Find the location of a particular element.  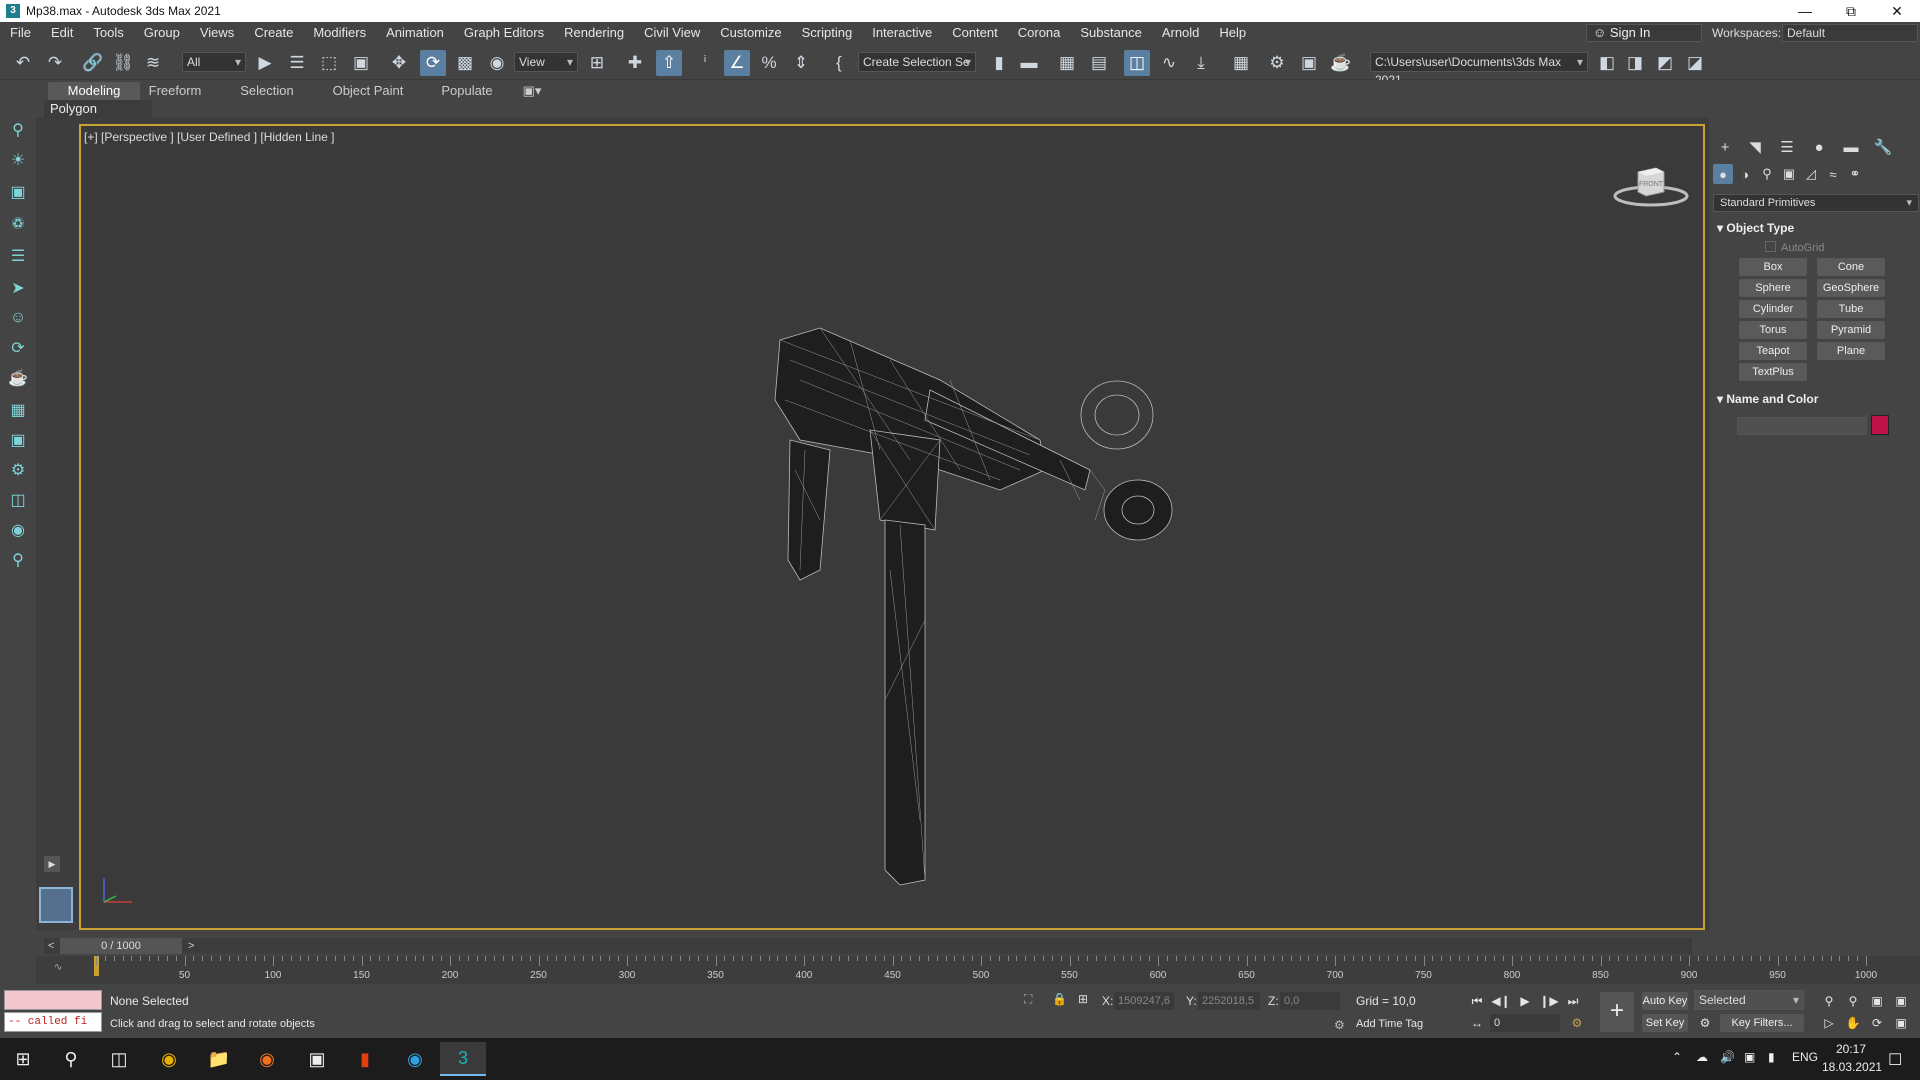

object-type-rollout: ▾ Object Type is located at coordinates (1755, 228).